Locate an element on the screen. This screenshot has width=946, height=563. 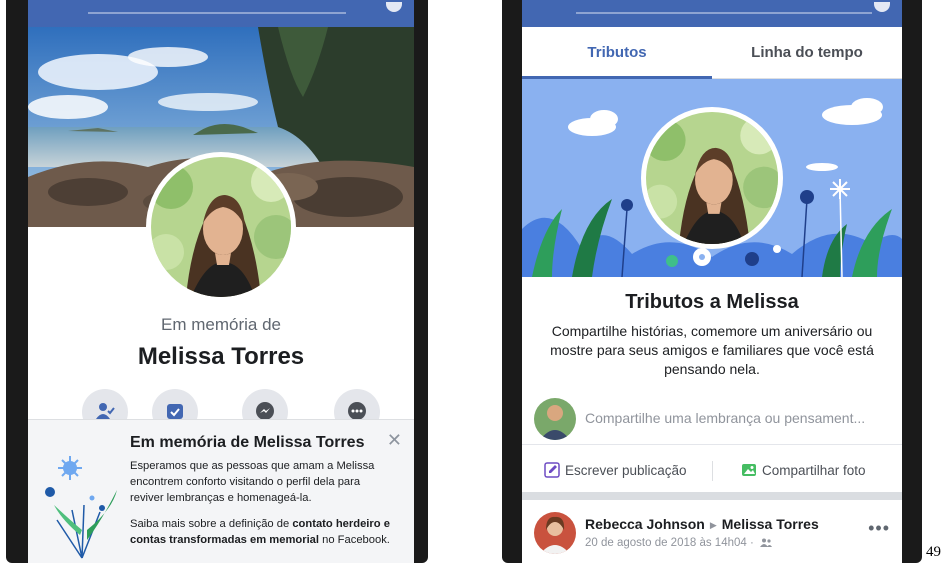
composer-actions: Escrever publicação Compartilhar foto is located at coordinates (712, 471).